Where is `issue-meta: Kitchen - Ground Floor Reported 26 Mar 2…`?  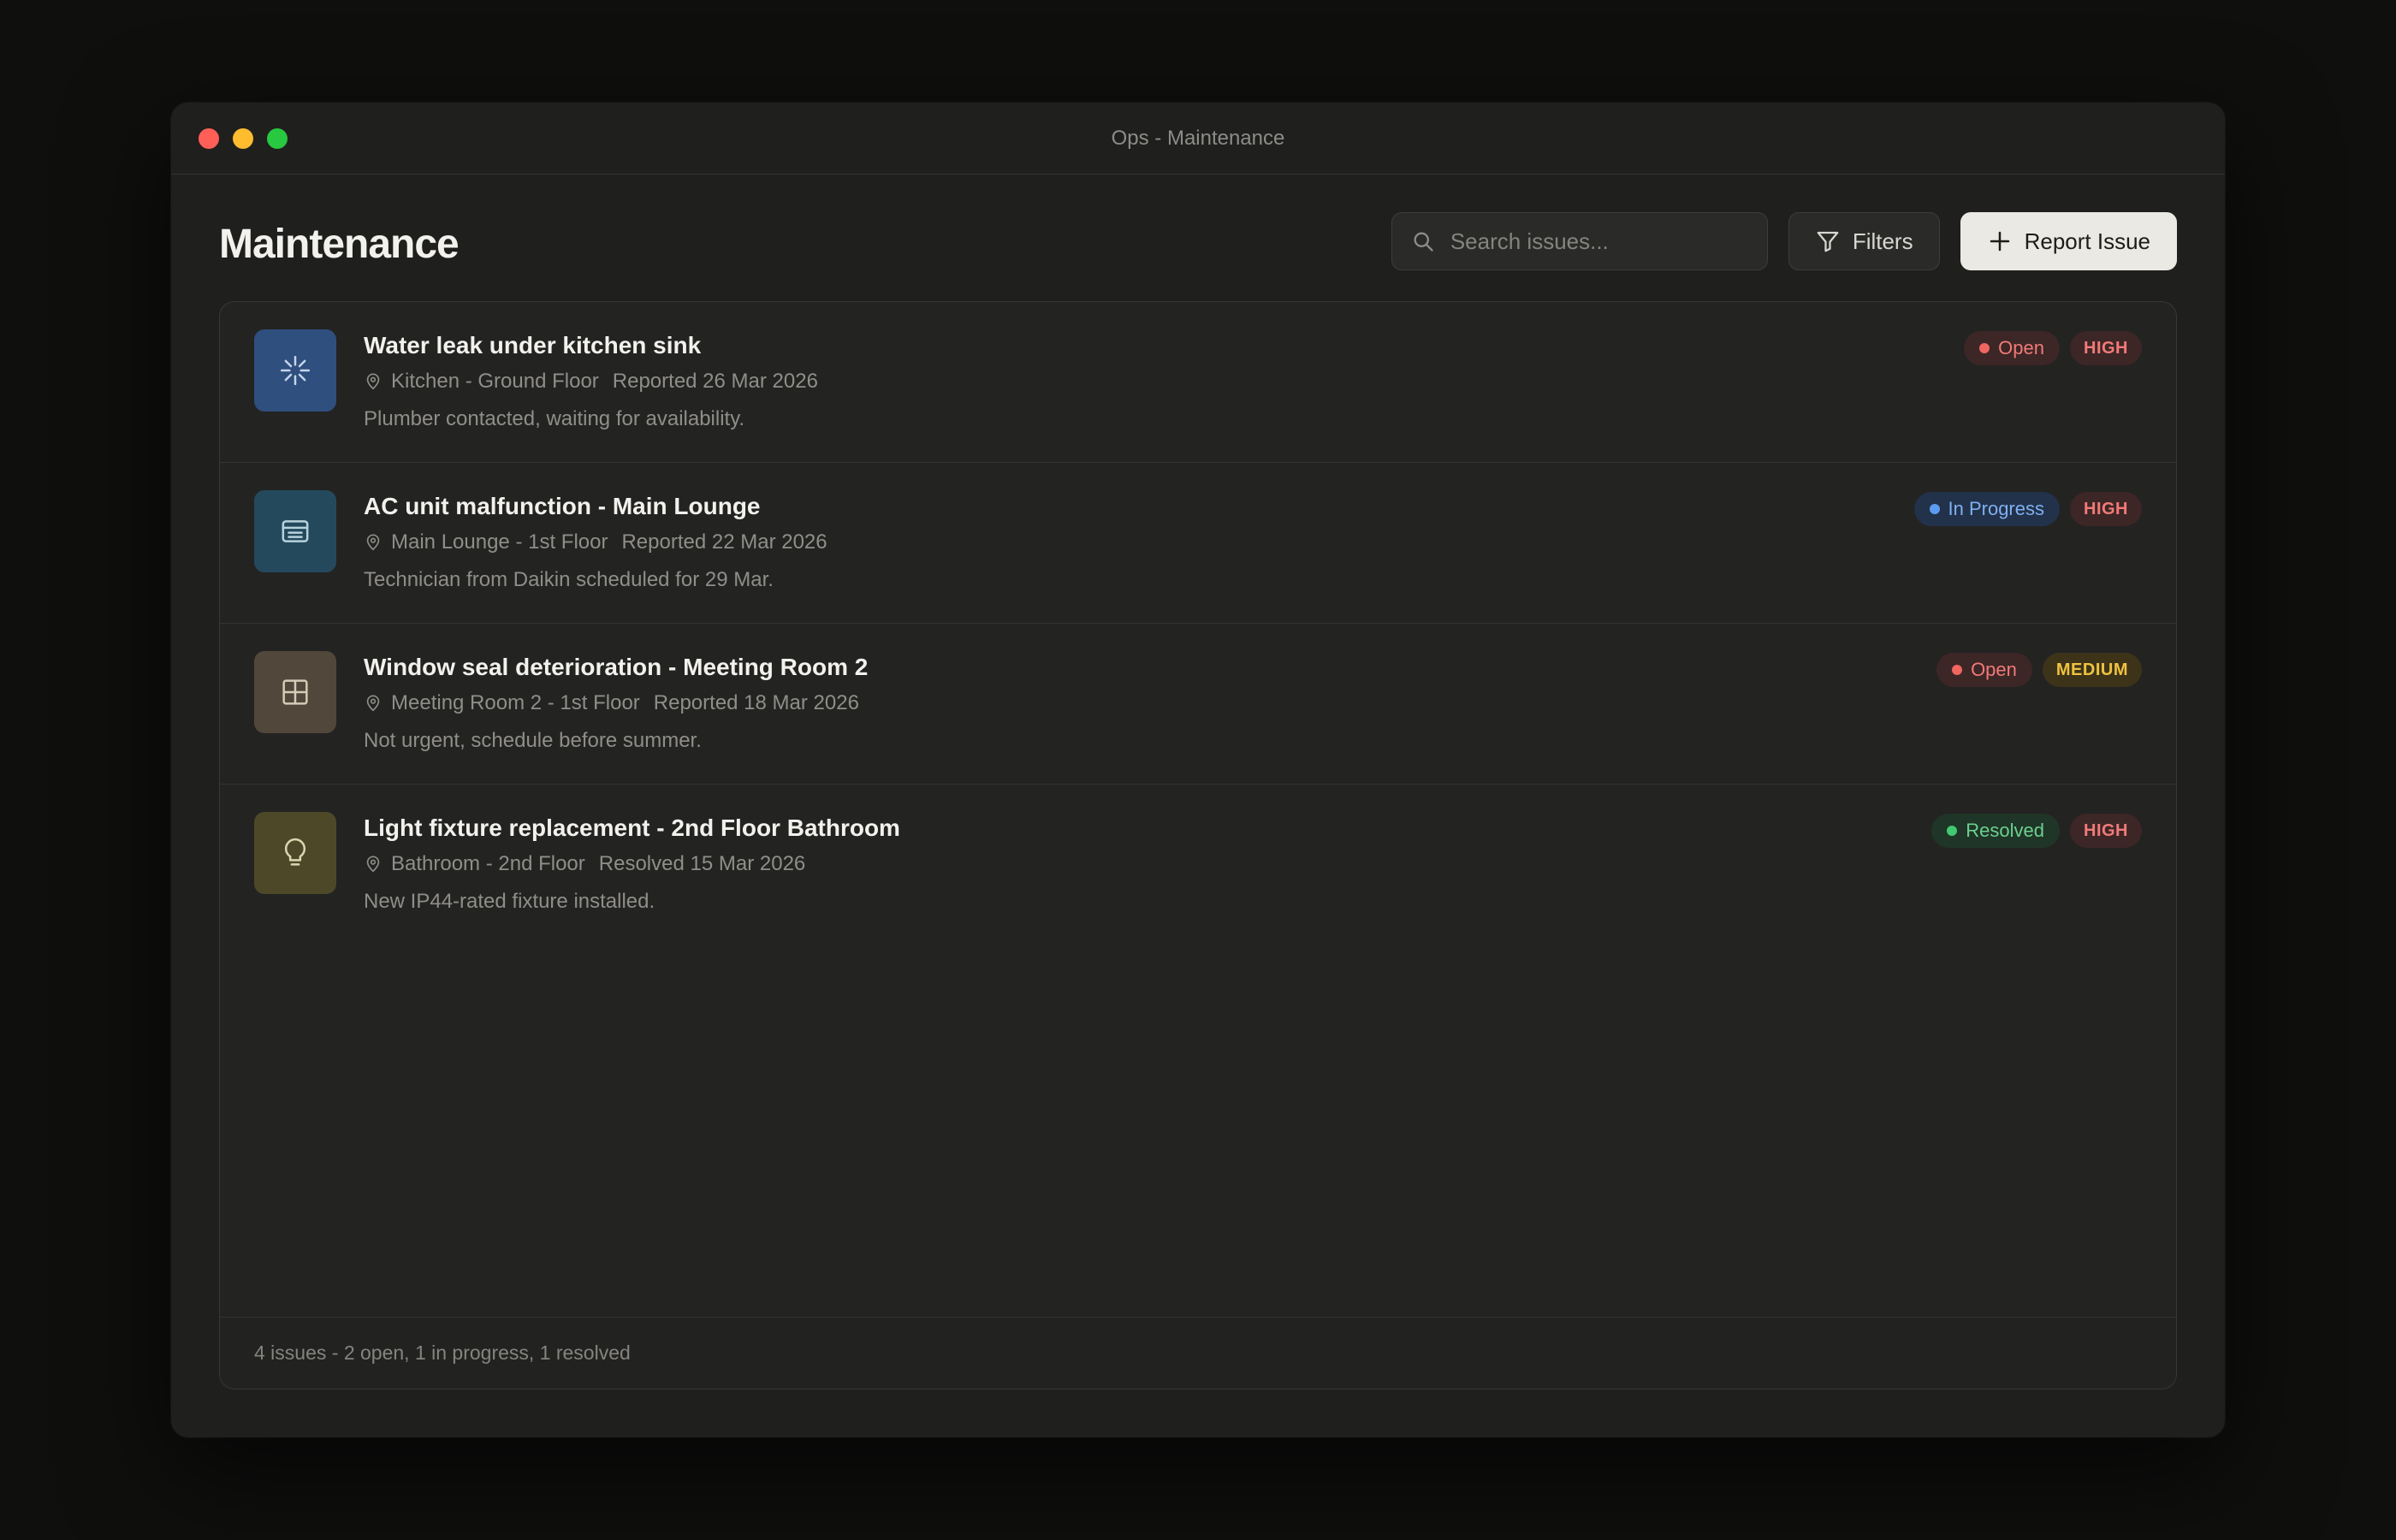
issue-meta: Kitchen - Ground Floor Reported 26 Mar 2… is located at coordinates (591, 381).